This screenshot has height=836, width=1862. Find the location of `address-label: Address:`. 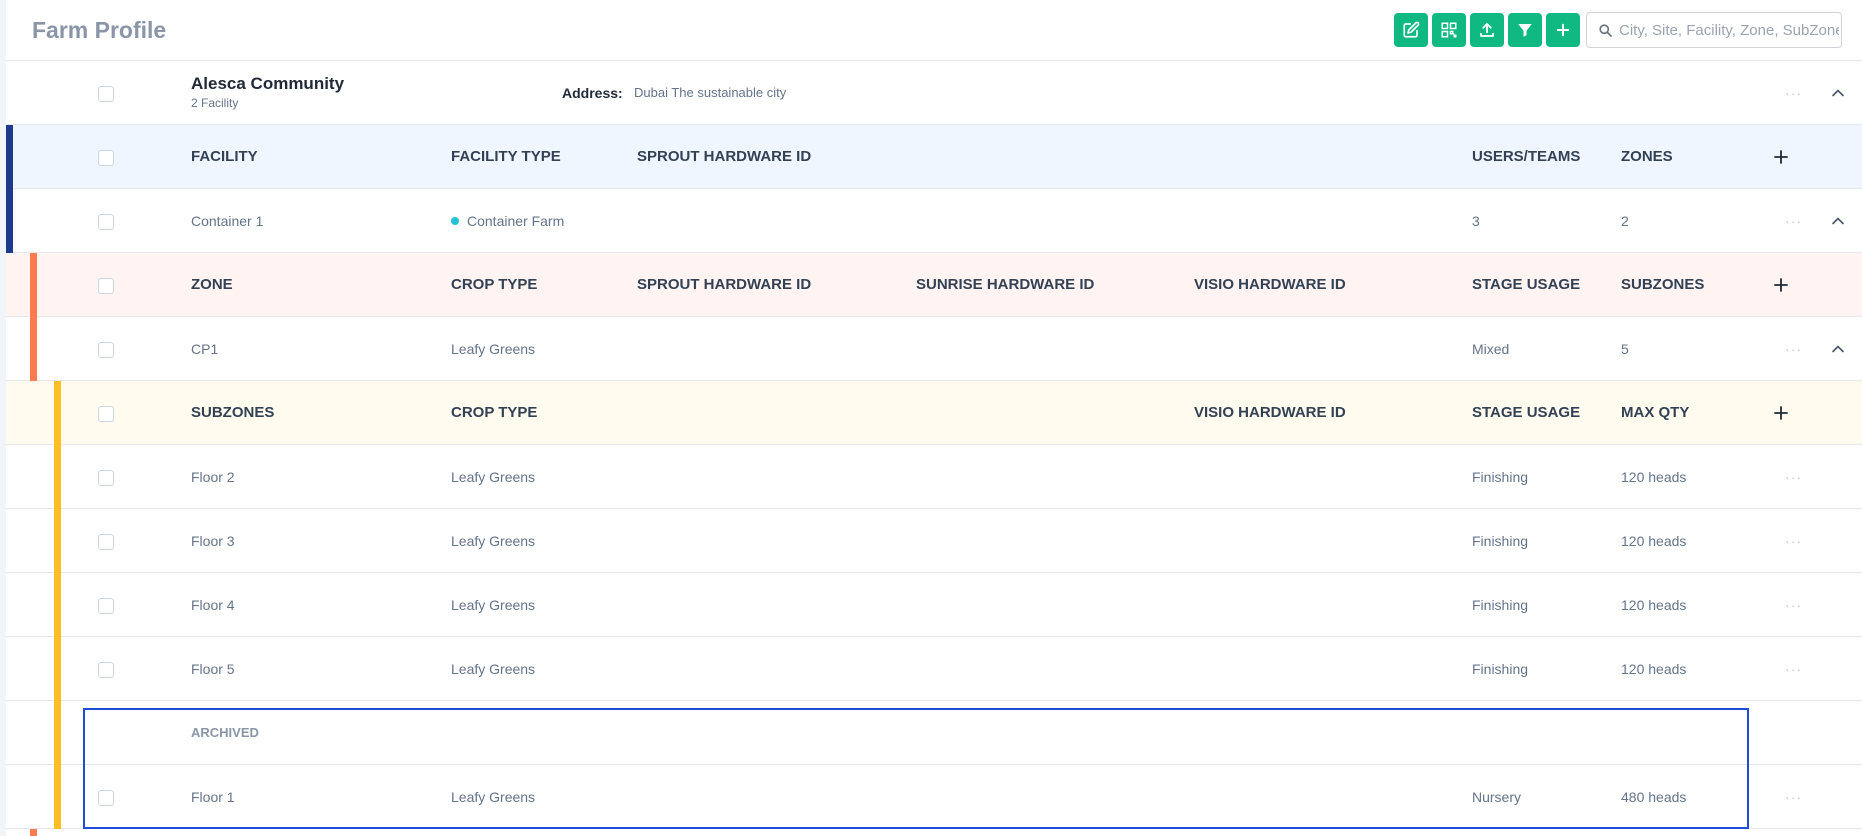

address-label: Address: is located at coordinates (592, 93).